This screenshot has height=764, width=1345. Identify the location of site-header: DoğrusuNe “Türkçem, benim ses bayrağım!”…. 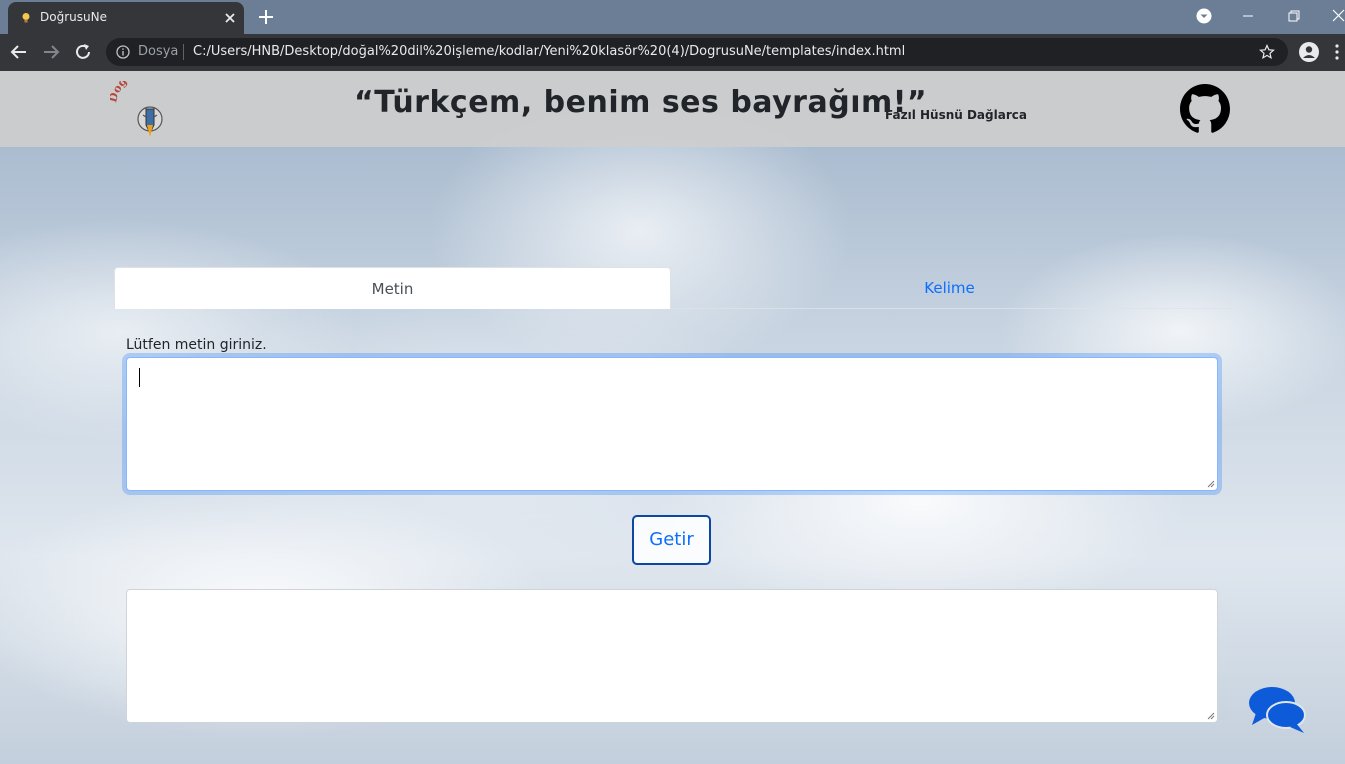
(672, 109).